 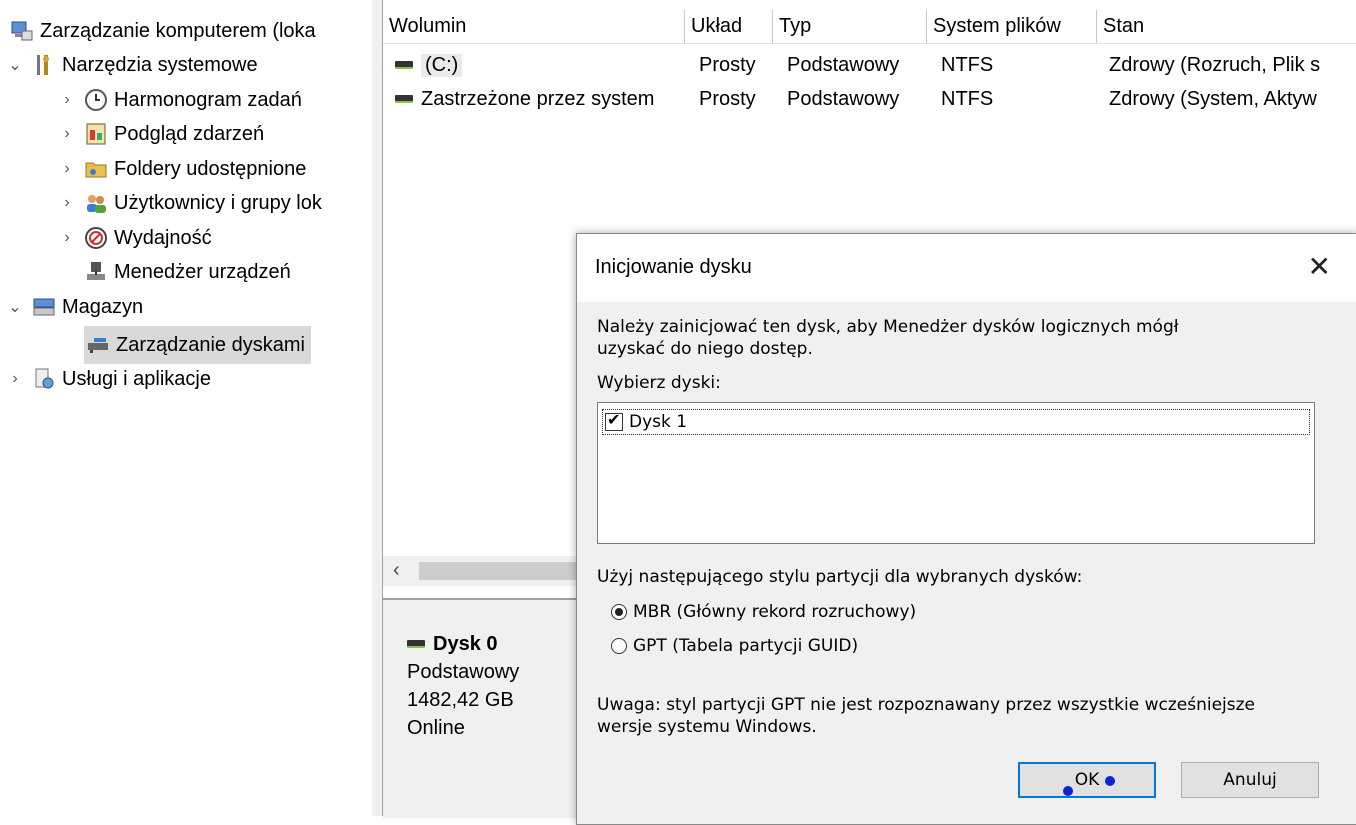 I want to click on users-icon, so click(x=96, y=204).